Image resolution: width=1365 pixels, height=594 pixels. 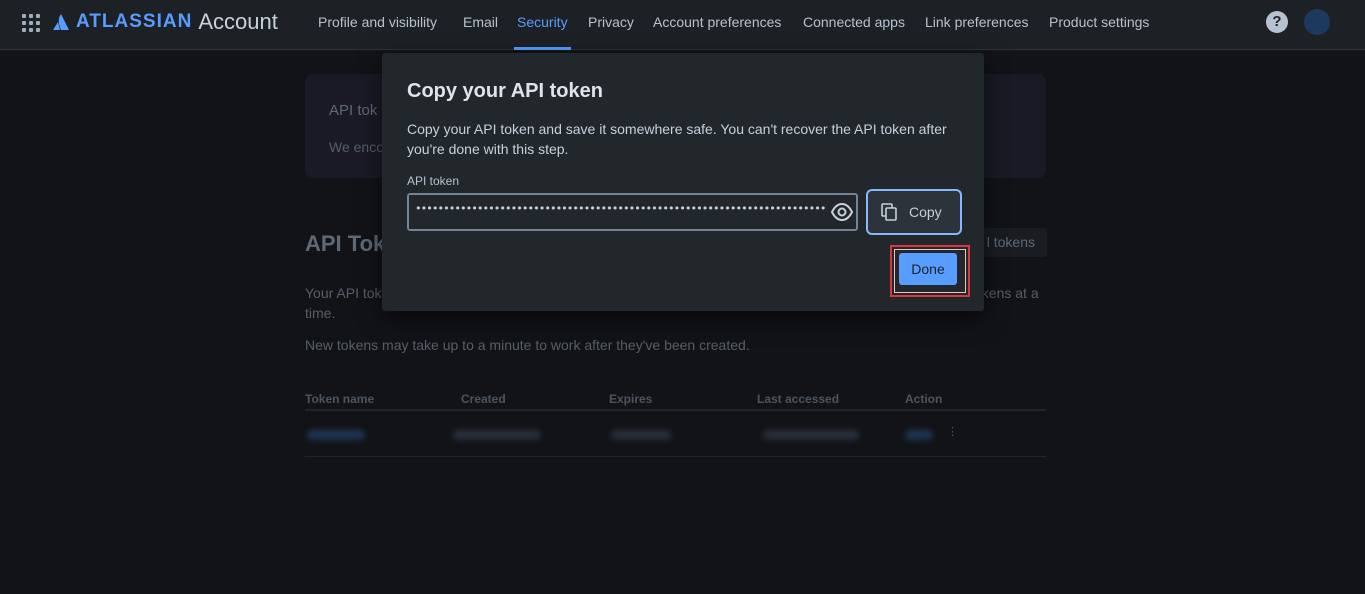 I want to click on done-button: Done, so click(x=928, y=269).